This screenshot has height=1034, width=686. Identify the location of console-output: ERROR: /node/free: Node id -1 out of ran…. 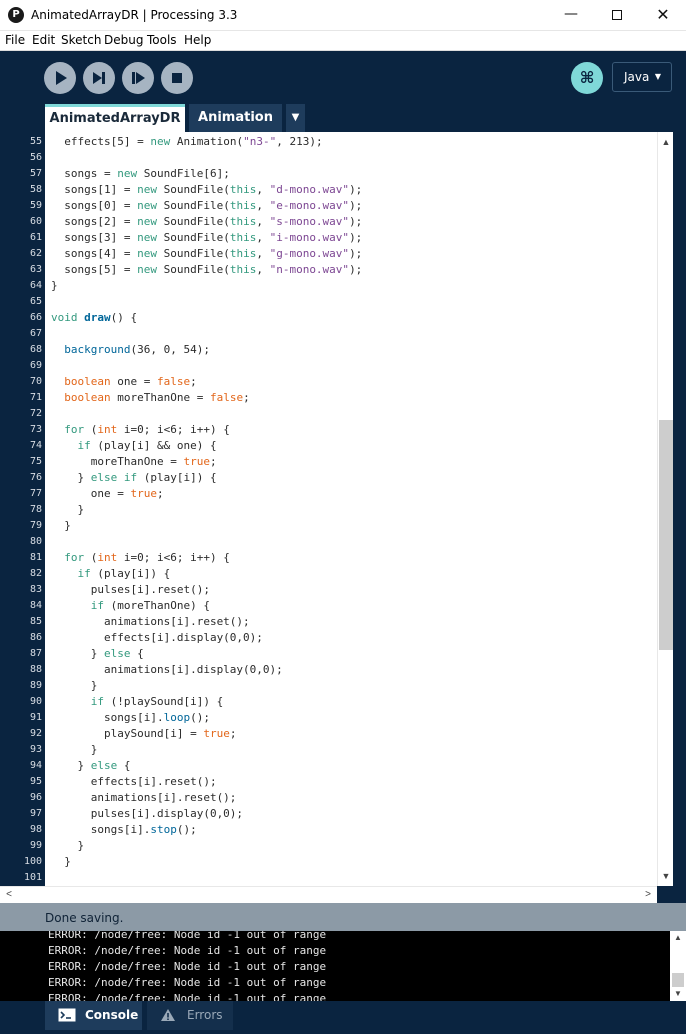
(335, 966).